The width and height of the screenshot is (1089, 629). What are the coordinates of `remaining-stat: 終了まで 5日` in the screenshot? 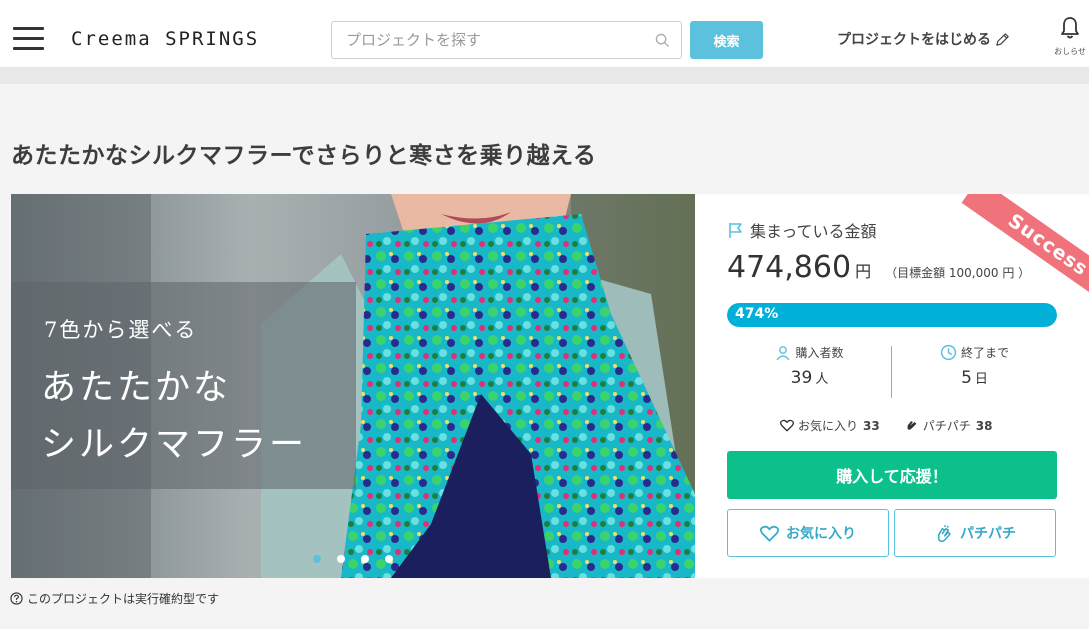 It's located at (974, 366).